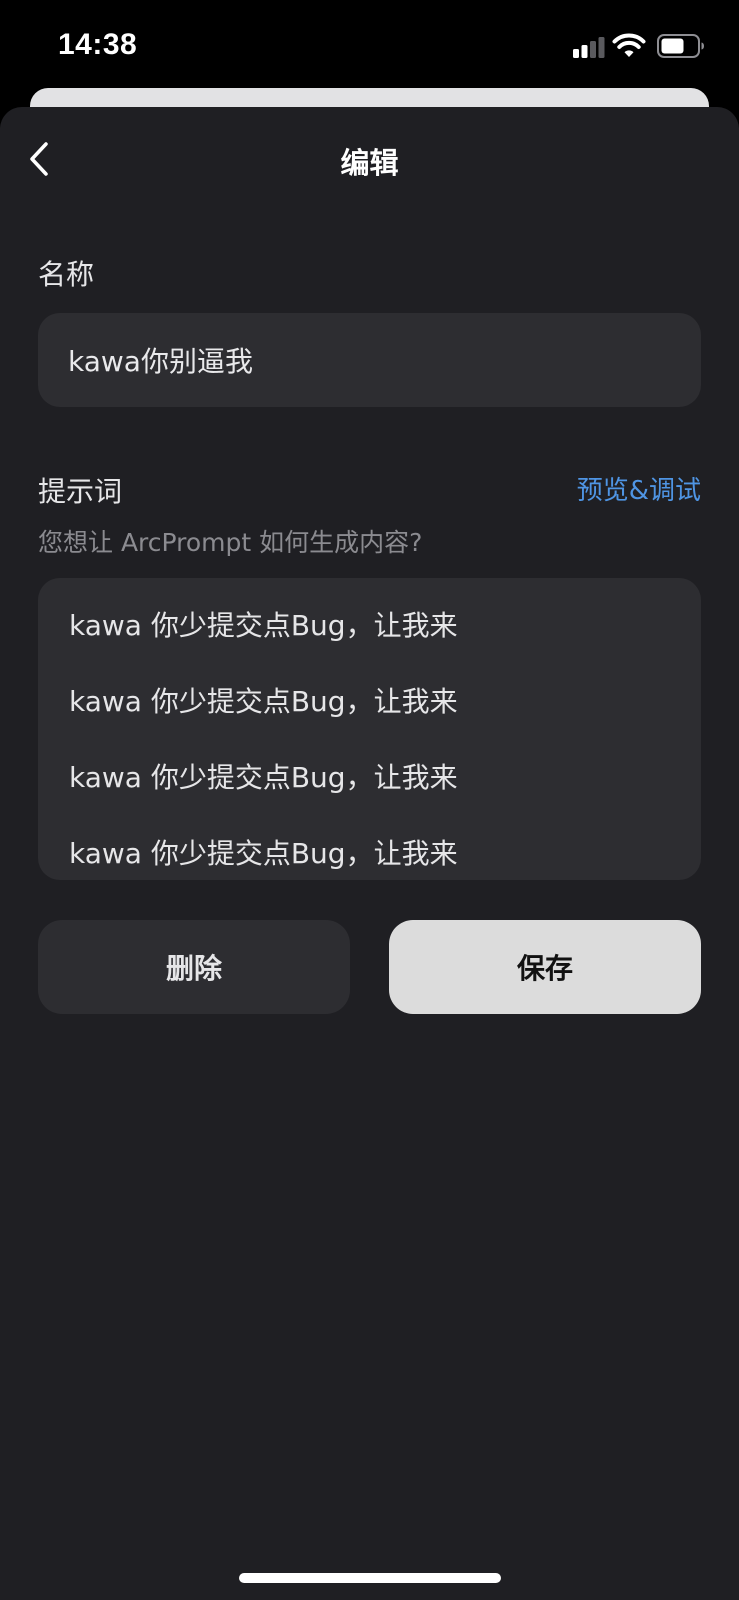  Describe the element at coordinates (370, 1578) in the screenshot. I see `home-indicator` at that location.